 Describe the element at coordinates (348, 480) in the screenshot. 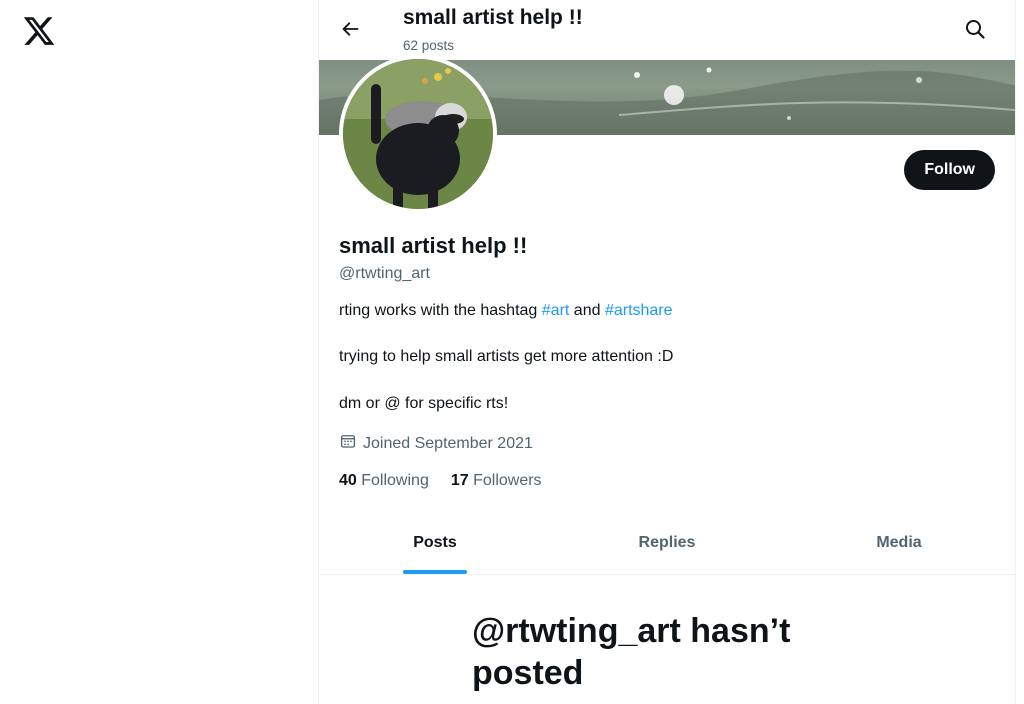

I see `following-count: 40` at that location.